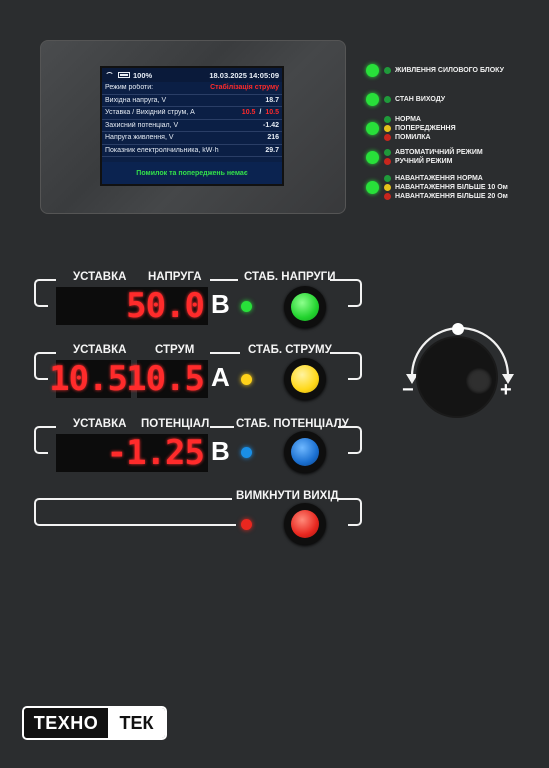  I want to click on lcd-row-potential: Захисний потенціал, V -1.42, so click(192, 126).